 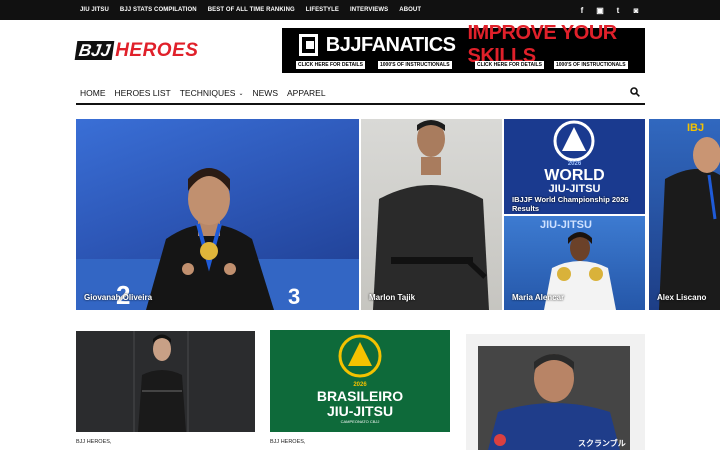 What do you see at coordinates (322, 10) in the screenshot?
I see `topnav-lifestyle: LIFESTYLE` at bounding box center [322, 10].